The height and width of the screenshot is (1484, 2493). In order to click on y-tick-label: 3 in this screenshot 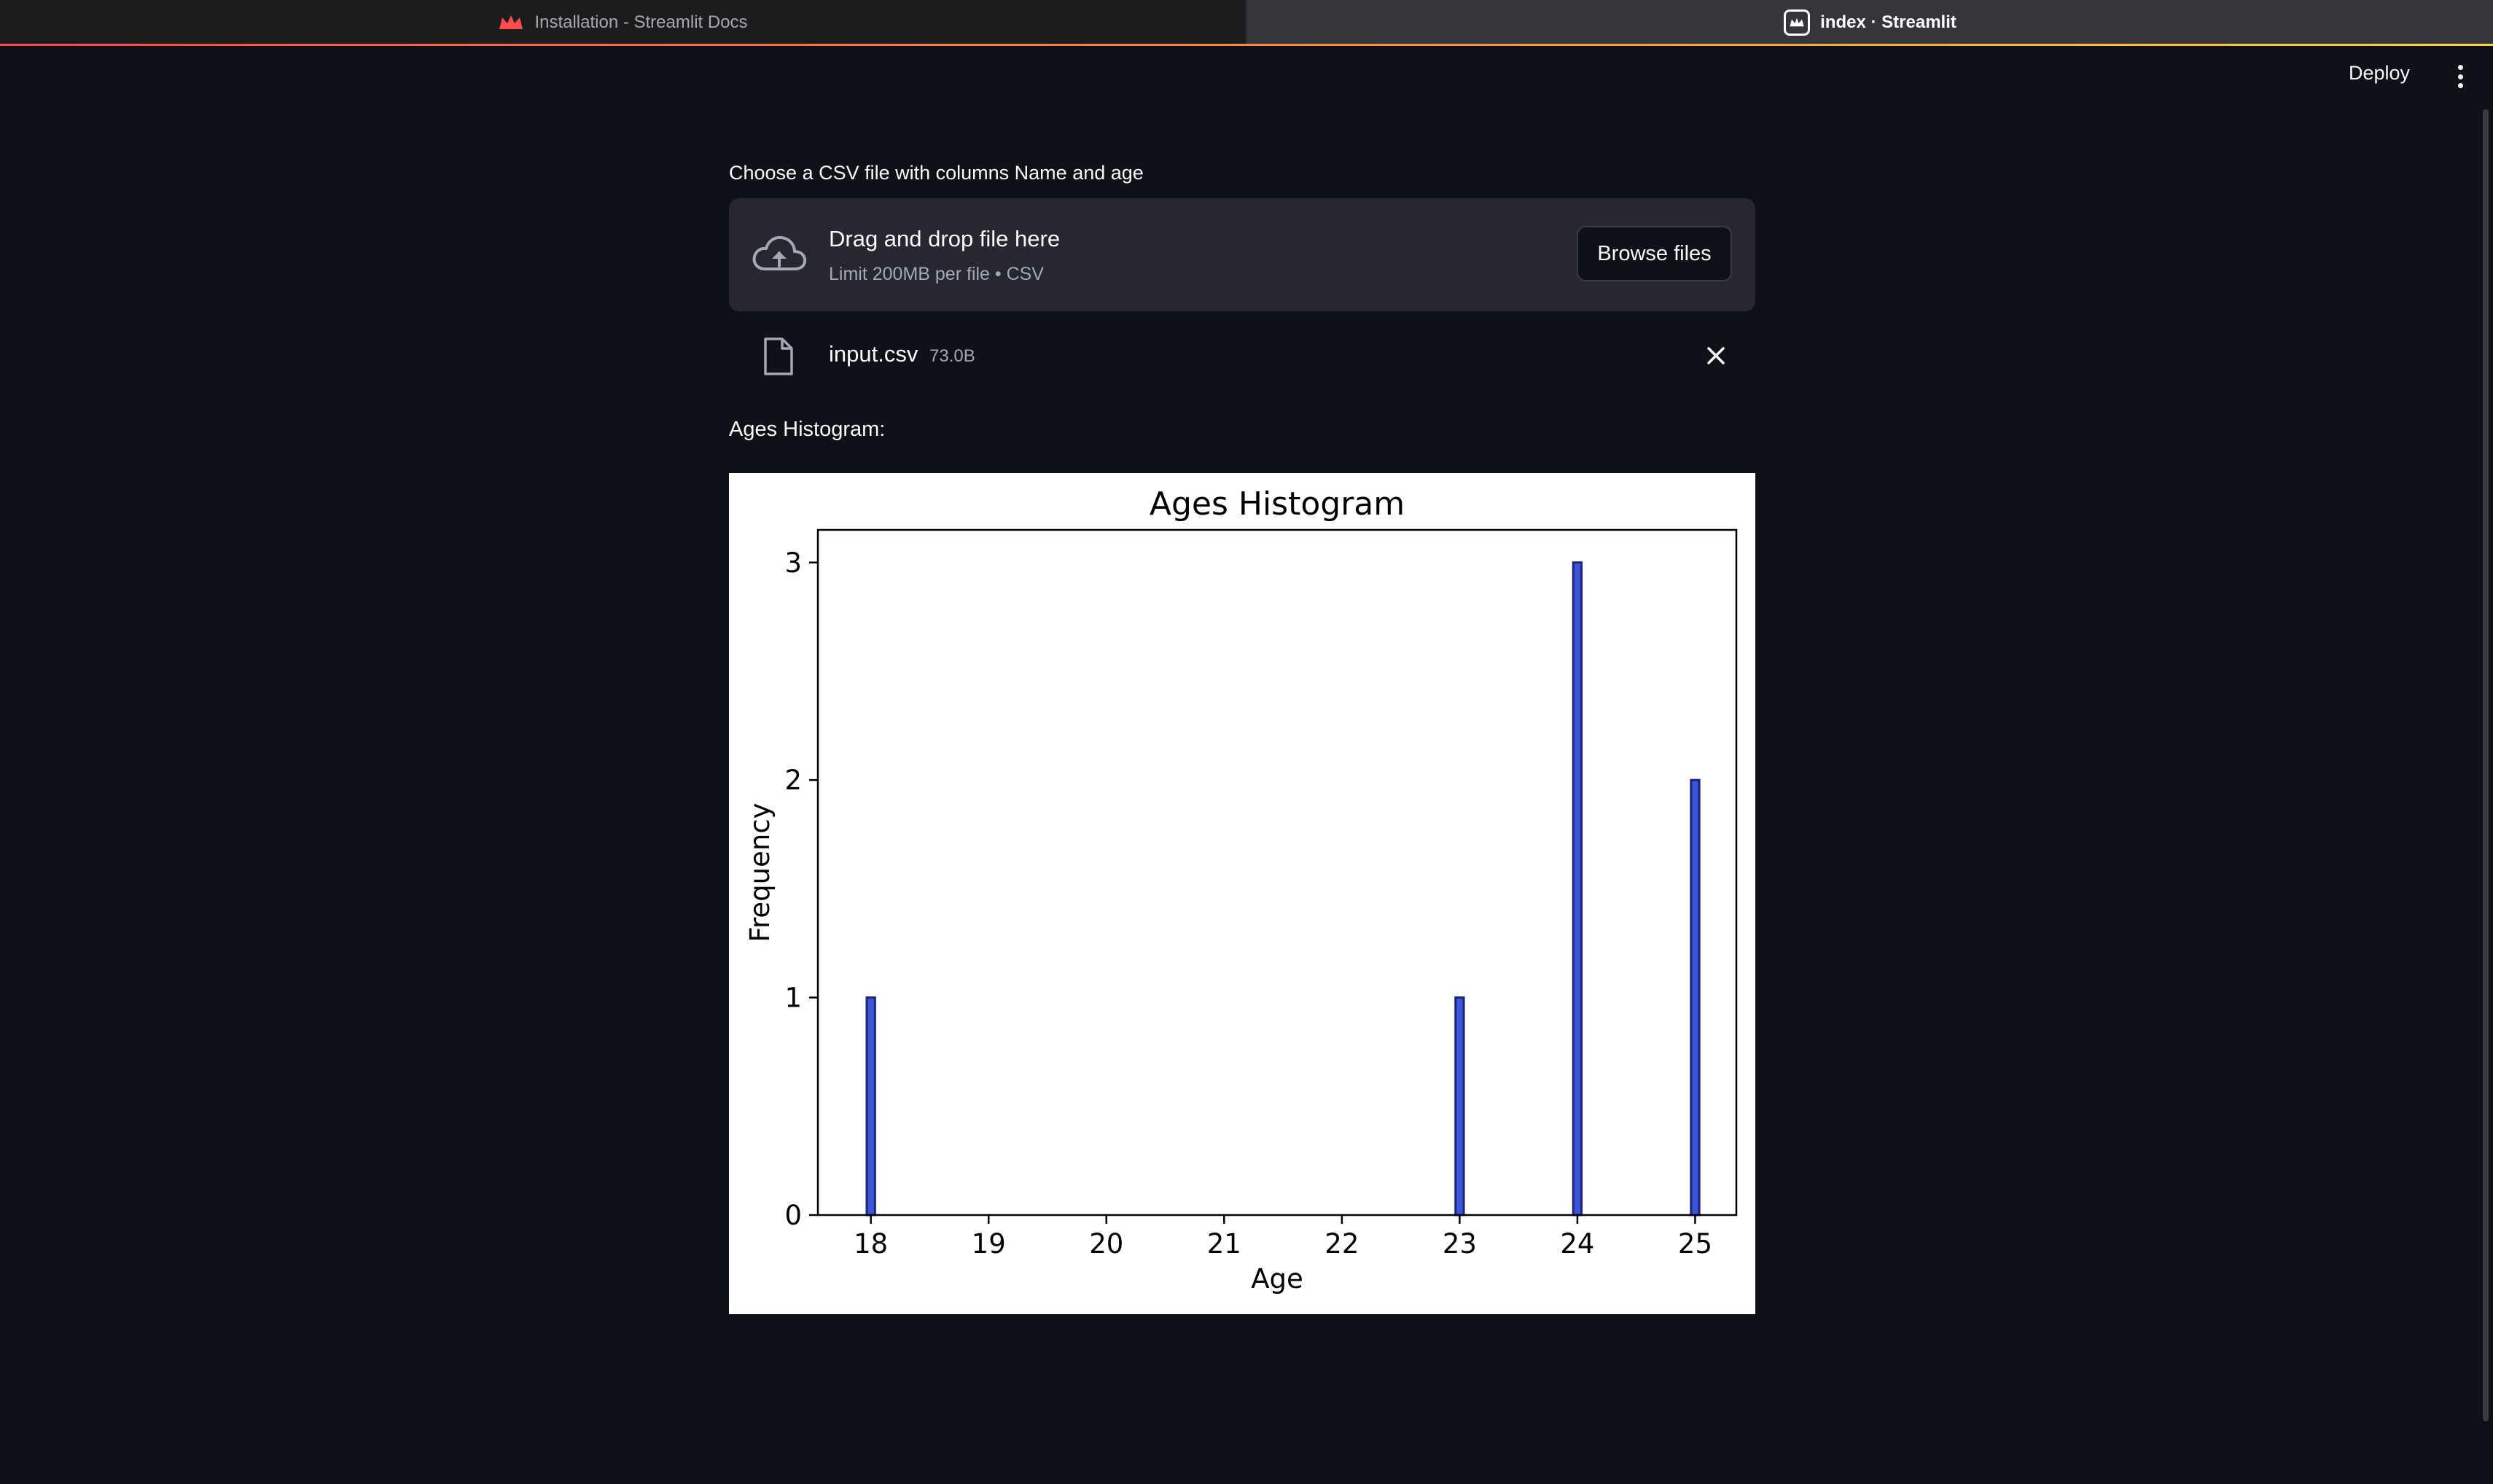, I will do `click(793, 563)`.